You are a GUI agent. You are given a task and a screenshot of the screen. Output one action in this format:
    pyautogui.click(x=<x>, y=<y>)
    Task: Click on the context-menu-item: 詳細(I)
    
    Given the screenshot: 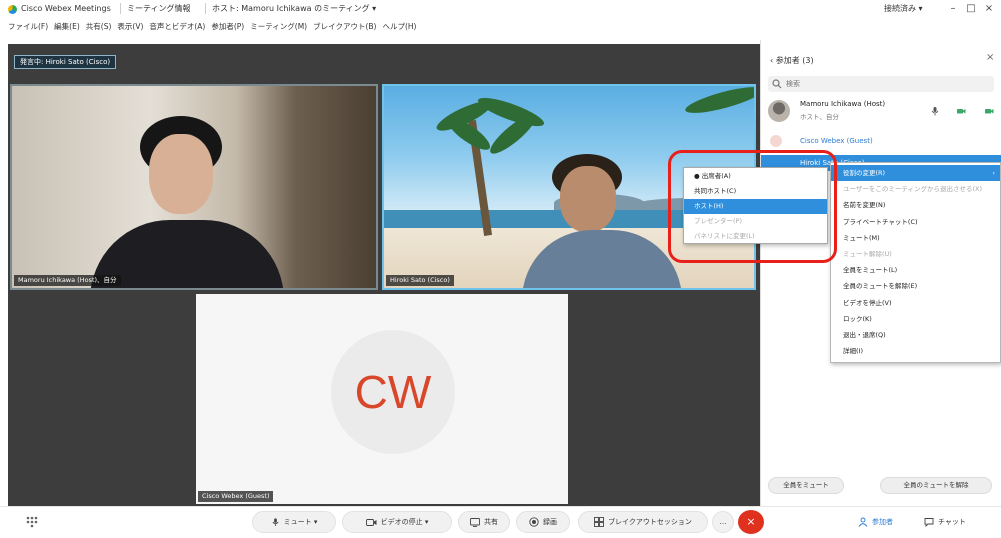 What is the action you would take?
    pyautogui.click(x=915, y=351)
    